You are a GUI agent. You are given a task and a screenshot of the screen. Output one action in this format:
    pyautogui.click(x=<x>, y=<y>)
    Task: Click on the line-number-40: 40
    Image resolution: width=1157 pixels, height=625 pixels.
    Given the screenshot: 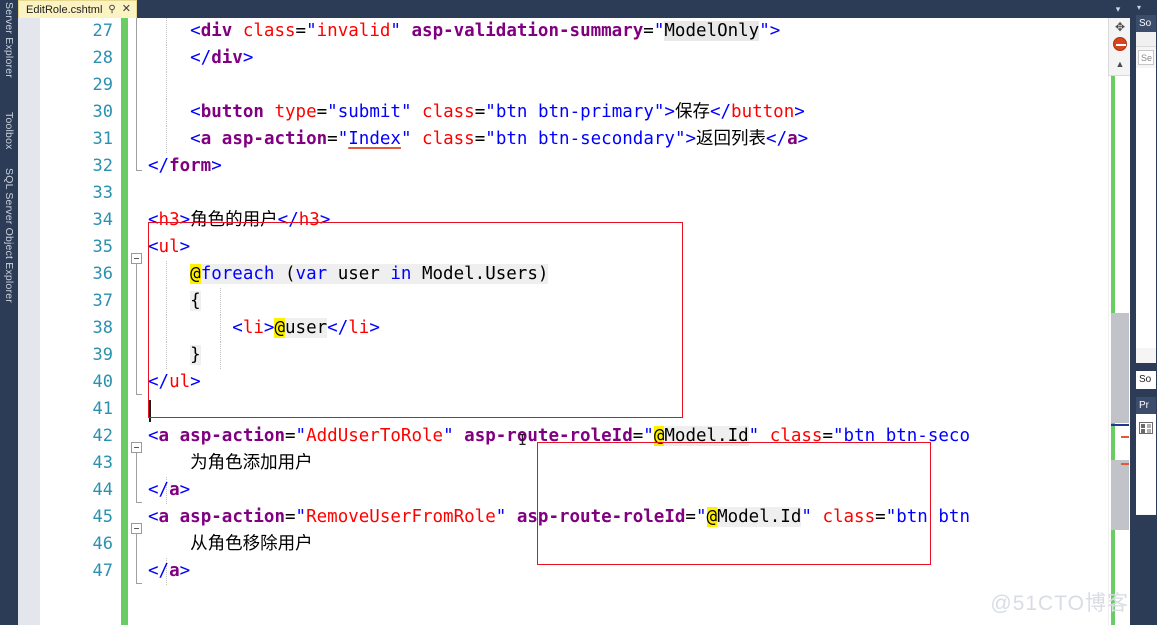 What is the action you would take?
    pyautogui.click(x=102, y=382)
    